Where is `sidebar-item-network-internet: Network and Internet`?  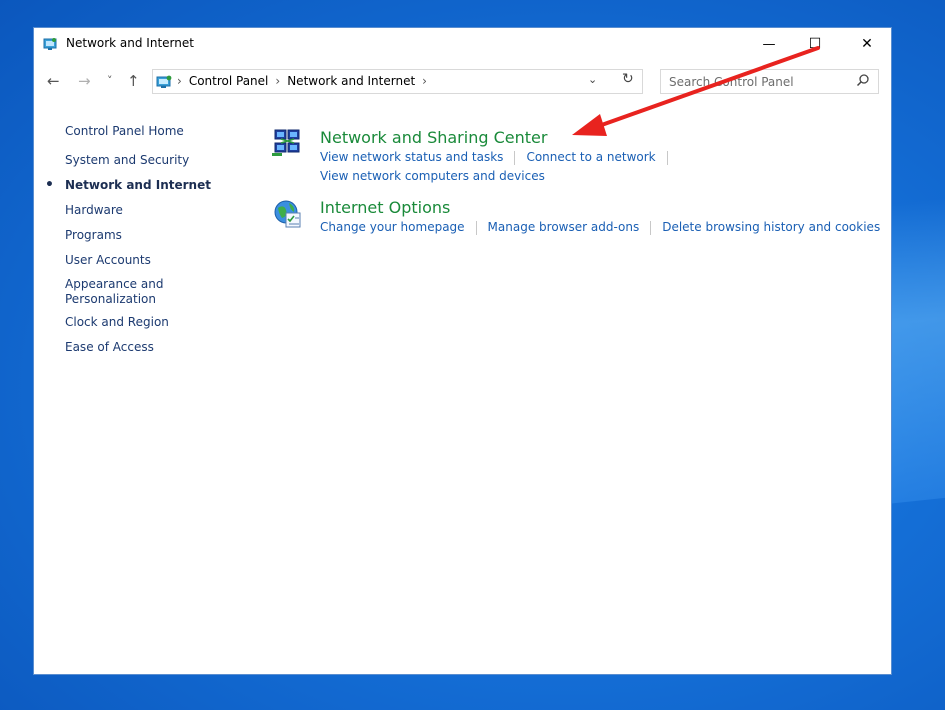
sidebar-item-network-internet: Network and Internet is located at coordinates (140, 185).